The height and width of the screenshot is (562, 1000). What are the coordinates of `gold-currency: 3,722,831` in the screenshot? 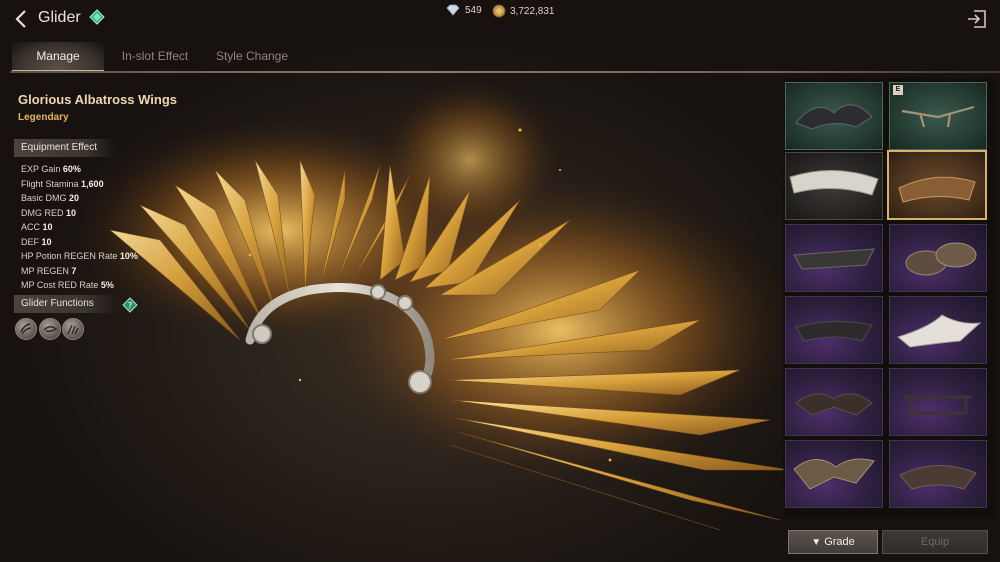 It's located at (523, 11).